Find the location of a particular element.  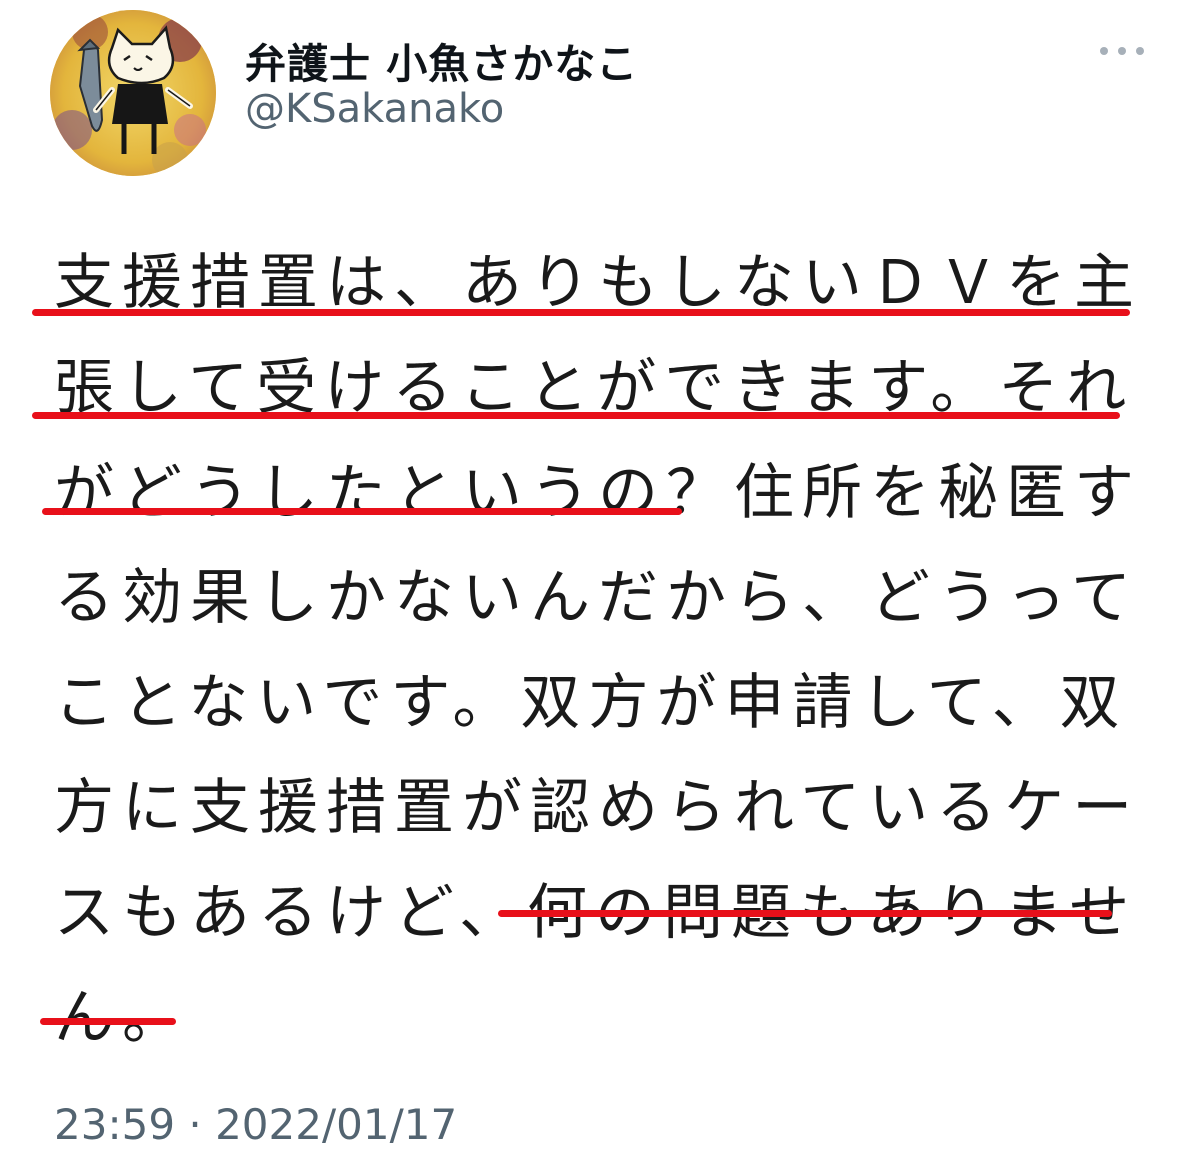

tweet-line: ん。 is located at coordinates (122, 1018).